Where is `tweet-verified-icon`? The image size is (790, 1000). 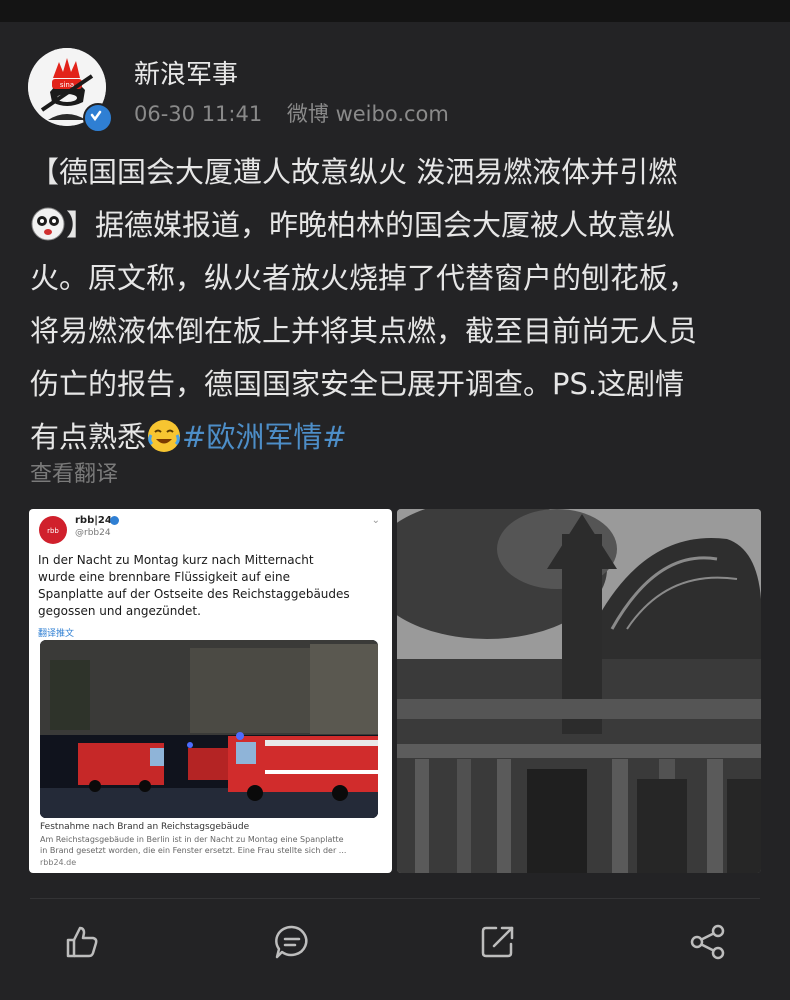
tweet-verified-icon is located at coordinates (114, 520).